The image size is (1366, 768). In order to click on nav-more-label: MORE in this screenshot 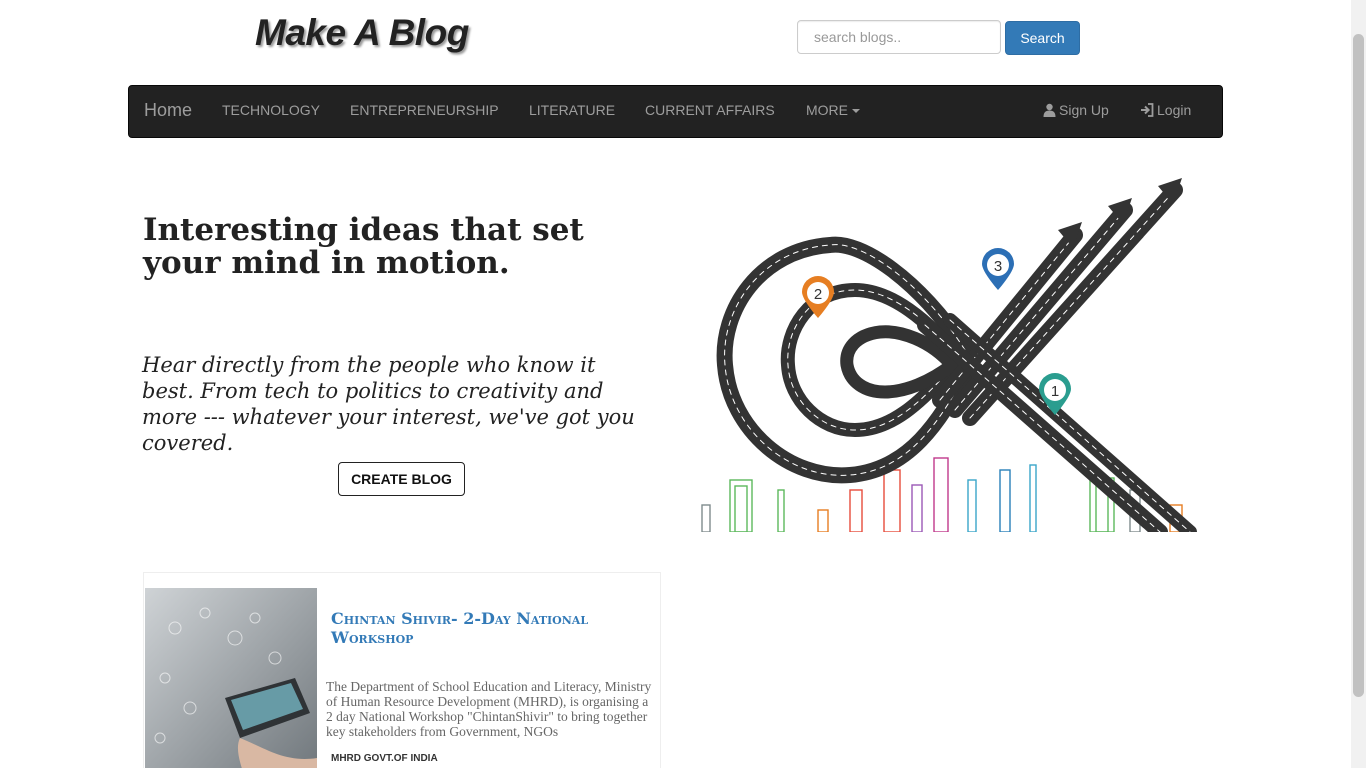, I will do `click(827, 110)`.